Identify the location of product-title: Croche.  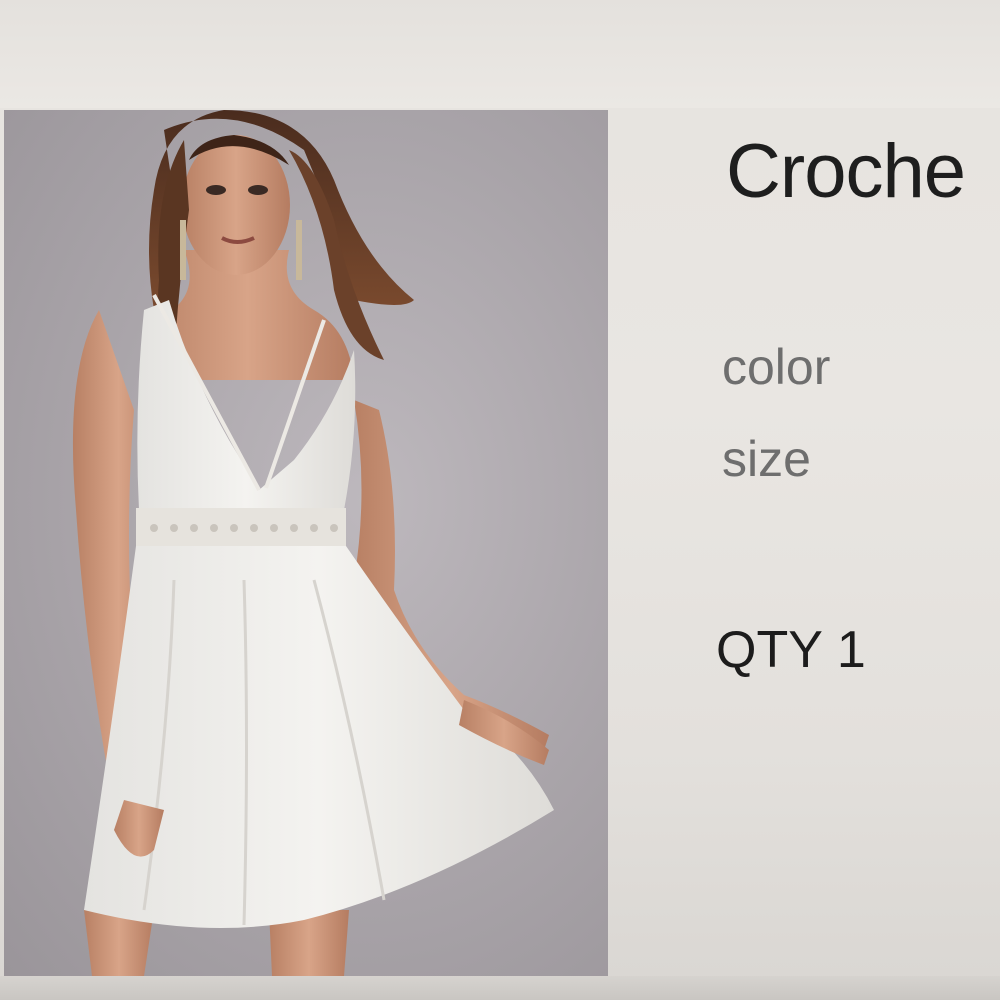
(846, 171).